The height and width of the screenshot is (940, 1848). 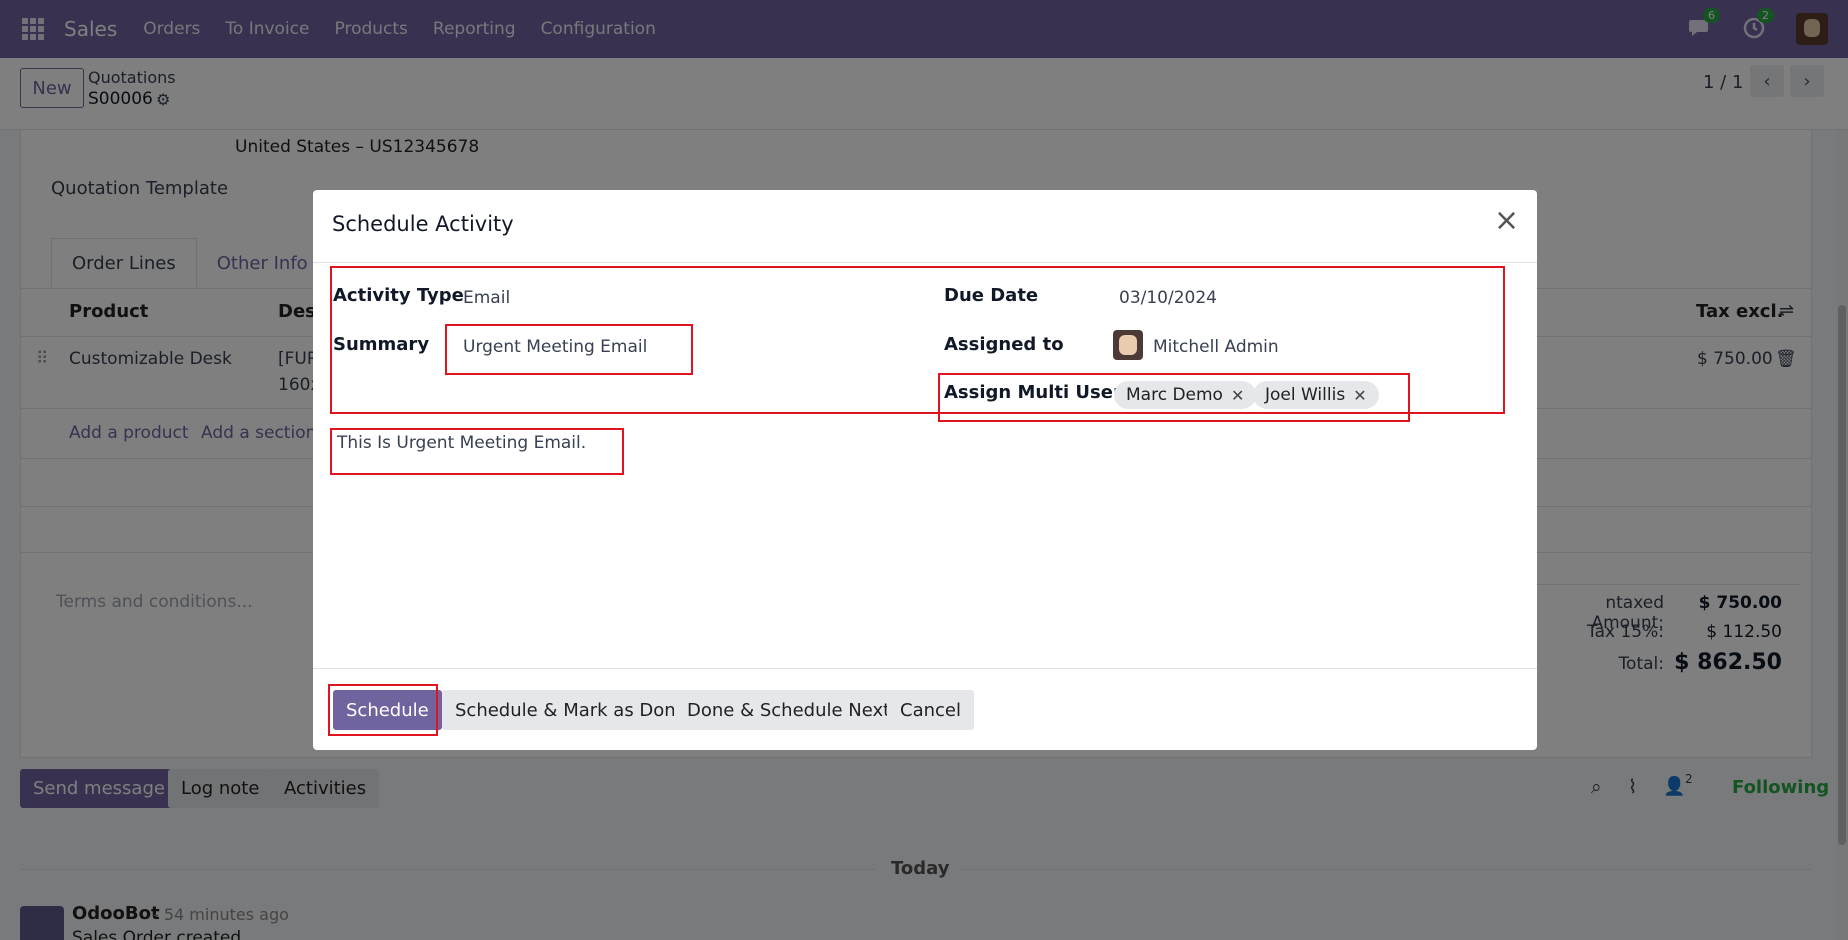 I want to click on highlight-note-box, so click(x=477, y=451).